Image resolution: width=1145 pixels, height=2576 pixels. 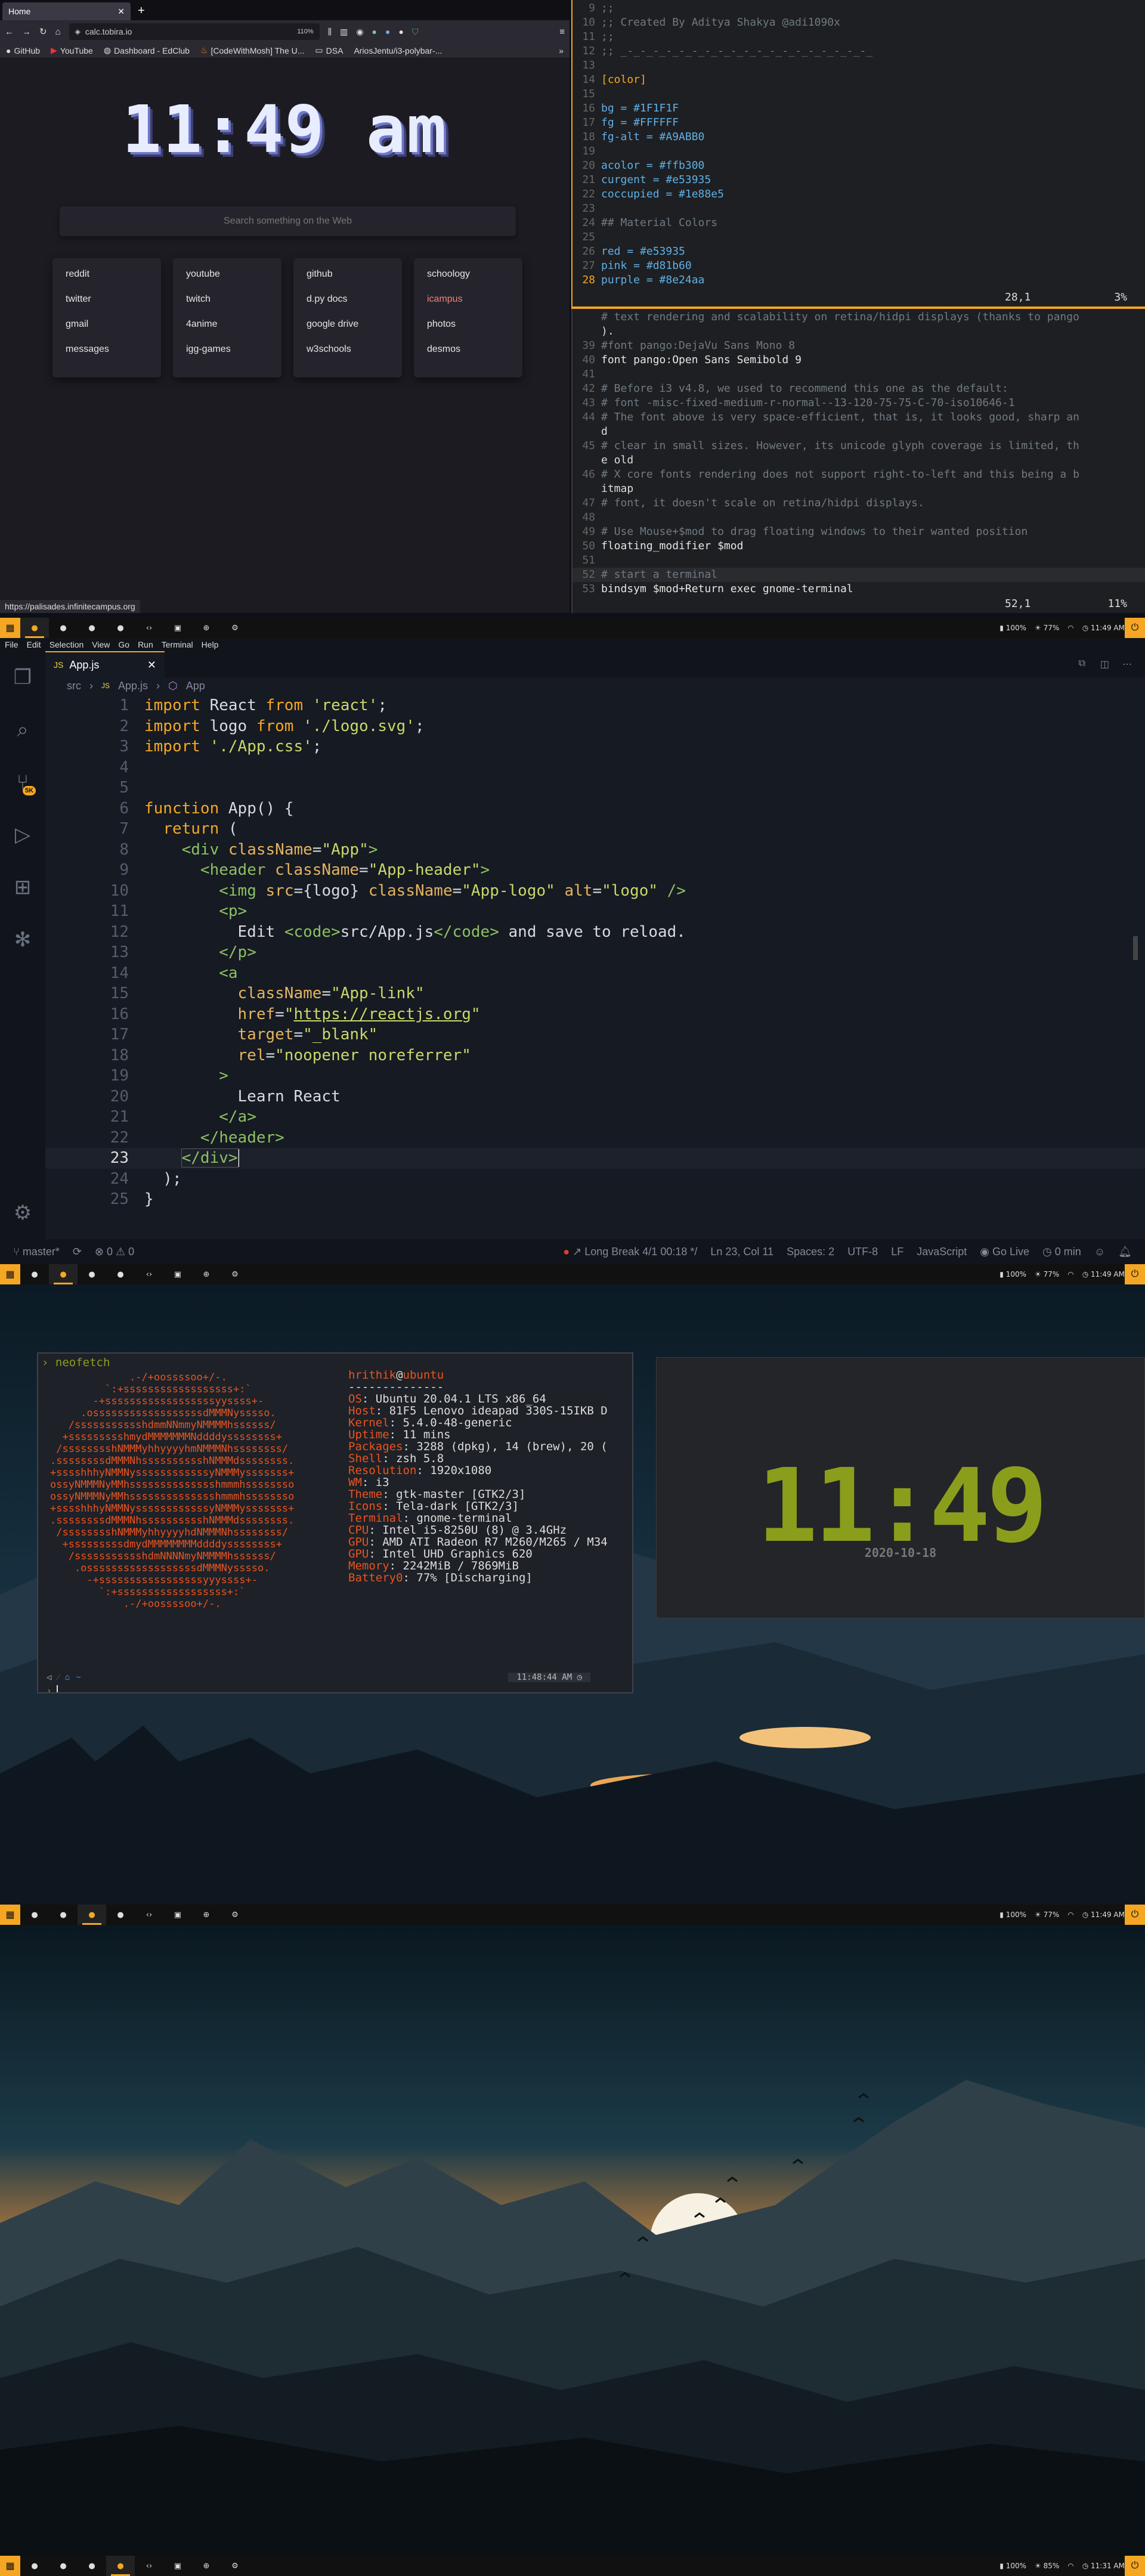 What do you see at coordinates (23, 50) in the screenshot?
I see `bookmark-github: ● GitHub` at bounding box center [23, 50].